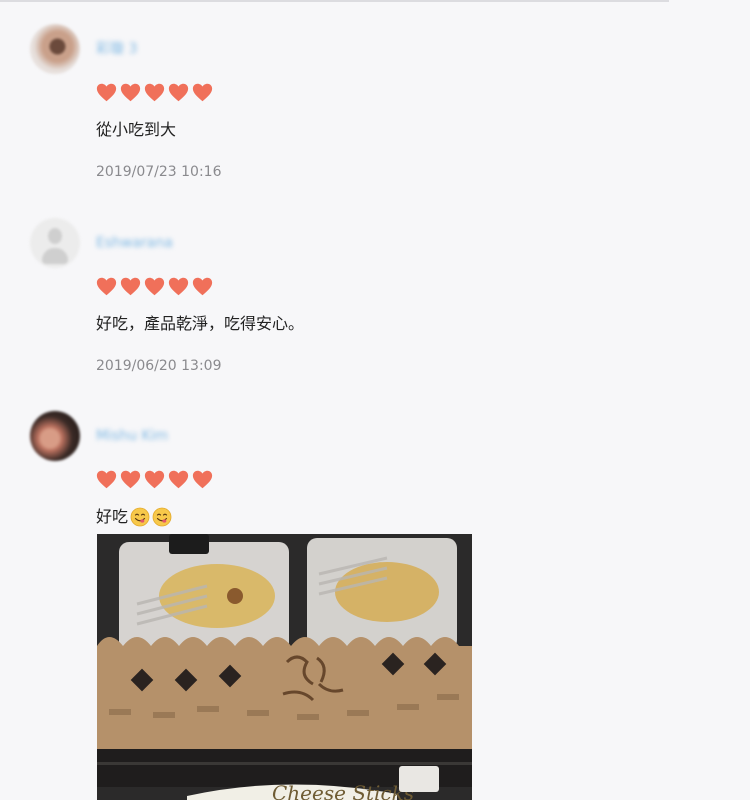 The height and width of the screenshot is (800, 750). Describe the element at coordinates (132, 436) in the screenshot. I see `username: Mishu Kim` at that location.